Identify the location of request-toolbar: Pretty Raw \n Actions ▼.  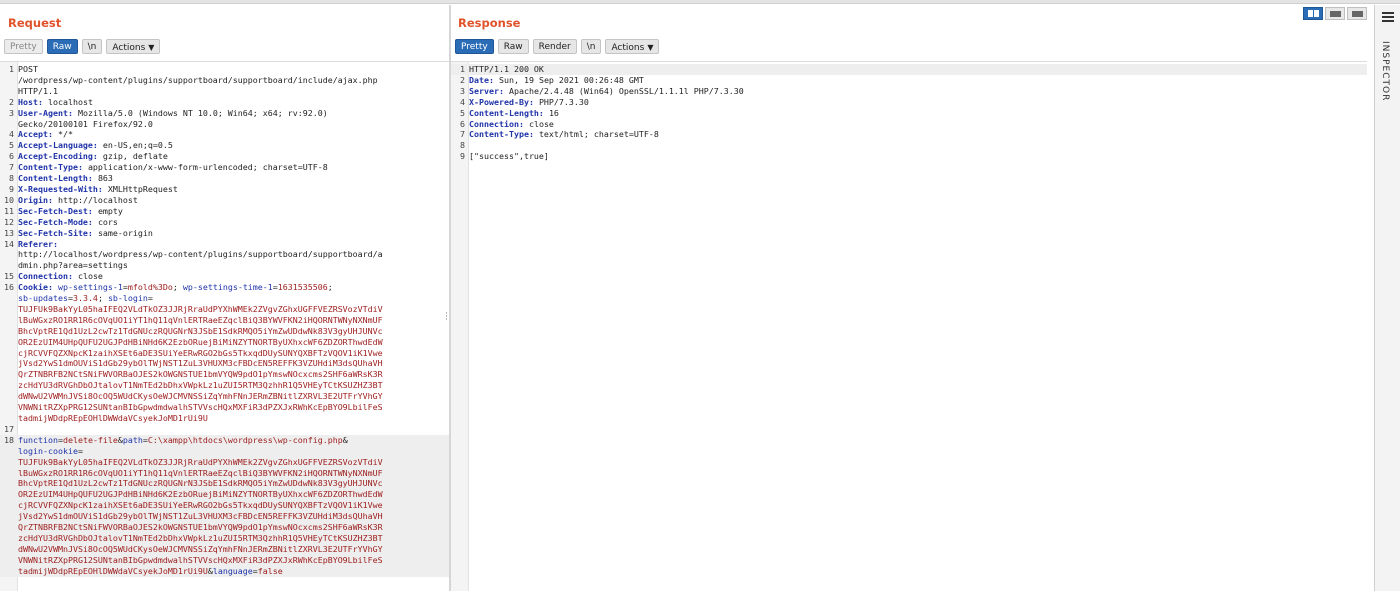
(82, 46).